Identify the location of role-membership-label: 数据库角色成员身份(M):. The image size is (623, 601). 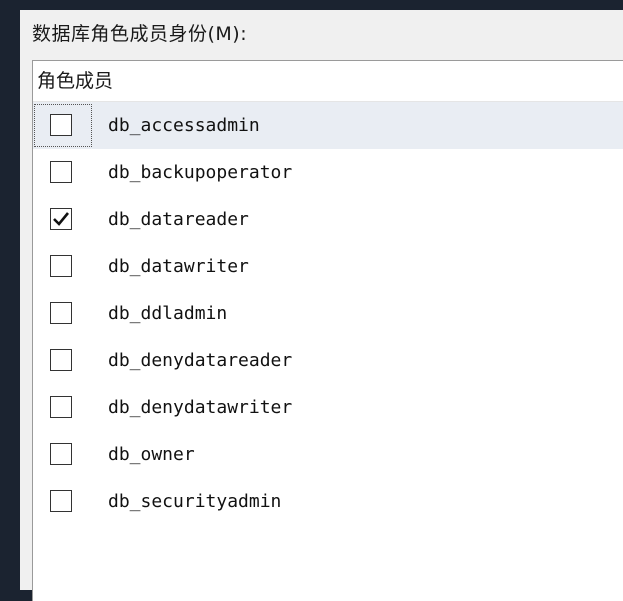
(140, 34).